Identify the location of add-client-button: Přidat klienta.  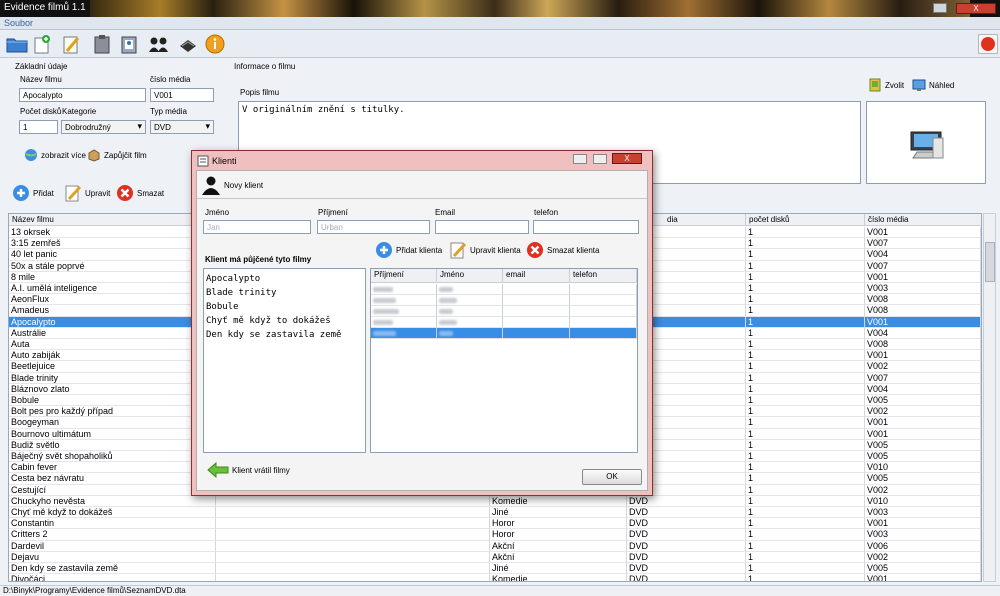
(408, 250).